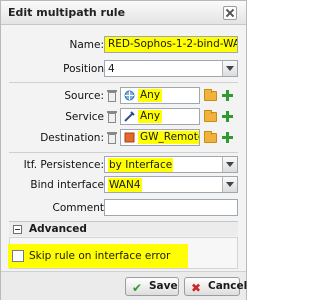 Image resolution: width=320 pixels, height=300 pixels. I want to click on skip-rule-label: Skip rule on interface error, so click(99, 256).